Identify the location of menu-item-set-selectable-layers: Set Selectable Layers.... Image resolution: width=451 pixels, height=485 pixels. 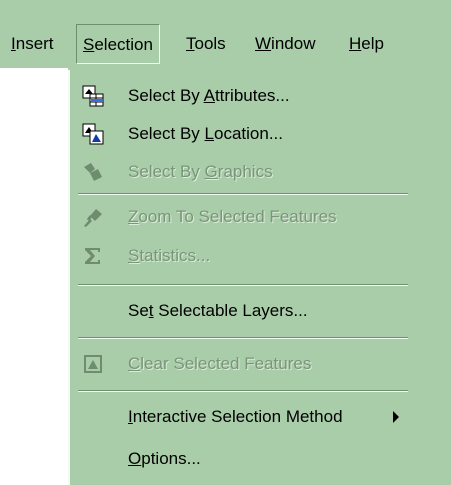
(240, 311).